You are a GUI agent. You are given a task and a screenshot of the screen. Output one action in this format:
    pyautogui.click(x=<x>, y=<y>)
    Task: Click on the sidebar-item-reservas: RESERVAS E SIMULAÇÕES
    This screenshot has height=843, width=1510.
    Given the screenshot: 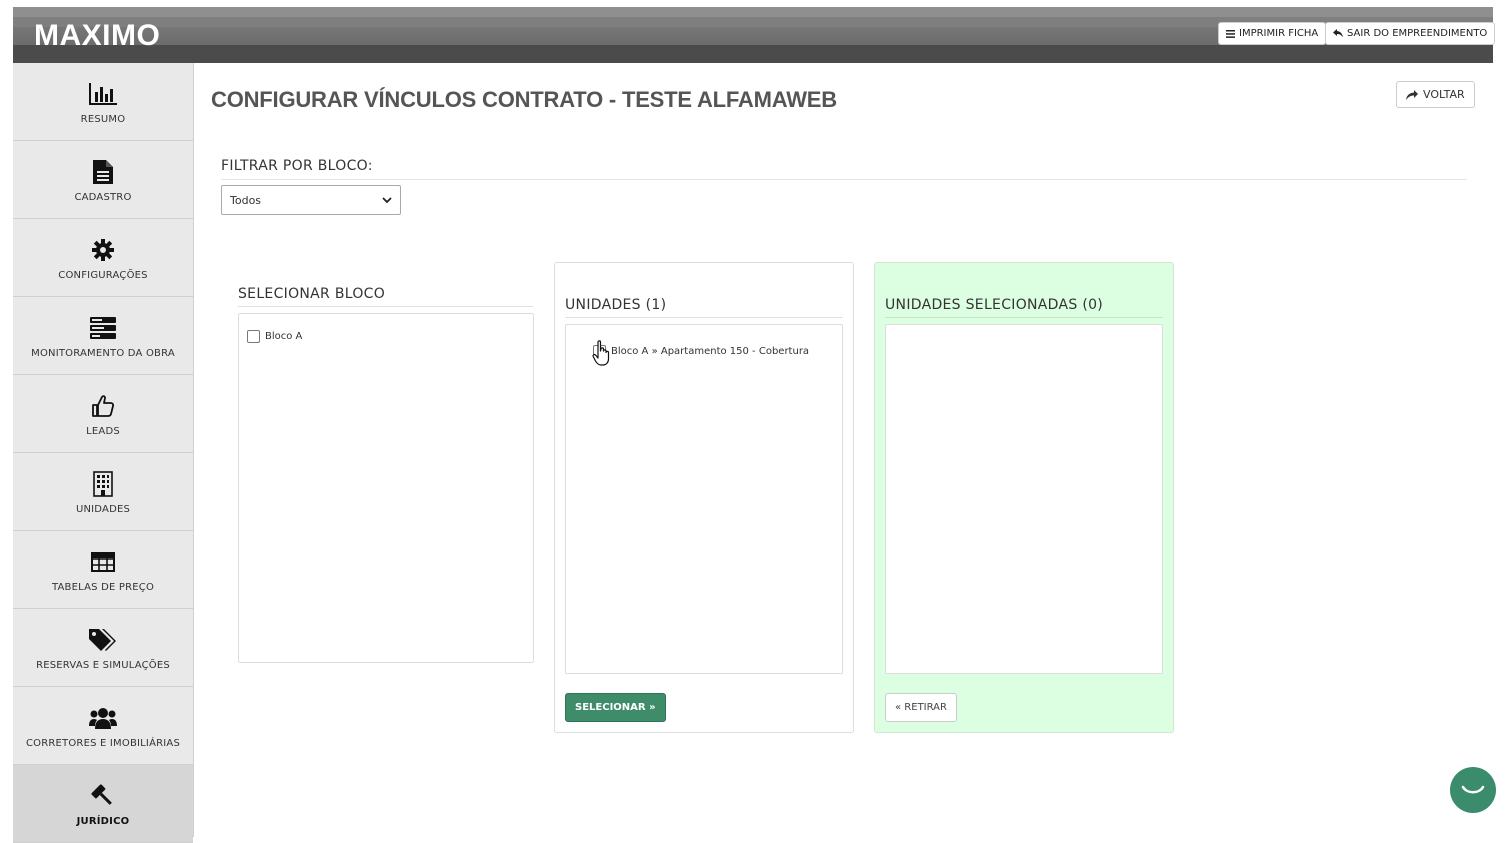 What is the action you would take?
    pyautogui.click(x=103, y=648)
    